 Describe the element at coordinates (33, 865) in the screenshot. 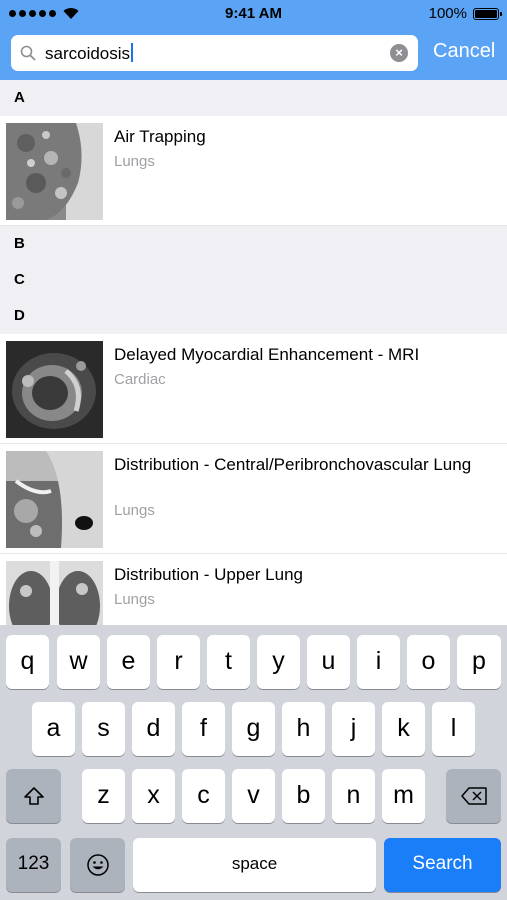

I see `numbers-key: 123` at that location.